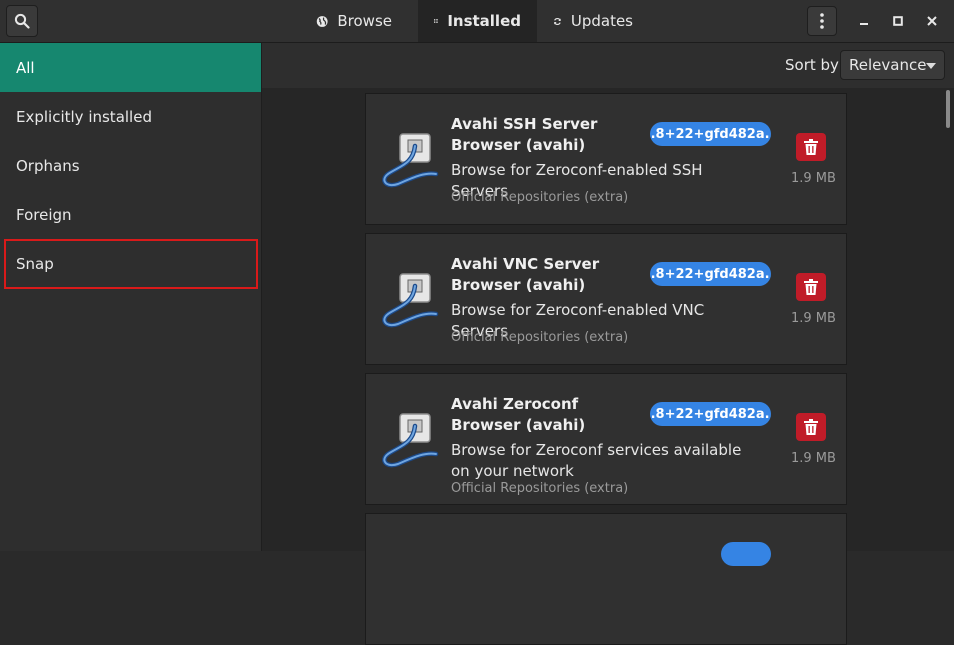  Describe the element at coordinates (48, 165) in the screenshot. I see `sidebar-item-label: Orphans` at that location.